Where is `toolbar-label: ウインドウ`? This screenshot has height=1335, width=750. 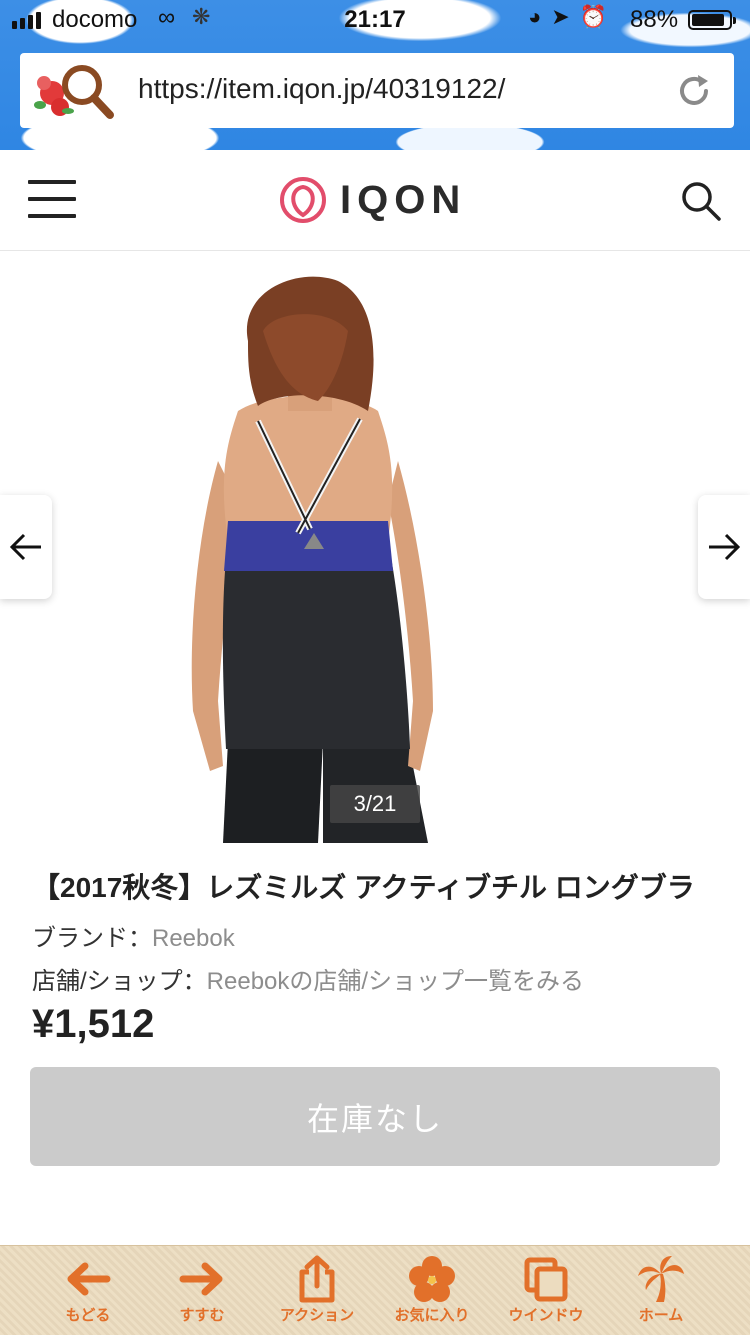
toolbar-label: ウインドウ is located at coordinates (546, 1315).